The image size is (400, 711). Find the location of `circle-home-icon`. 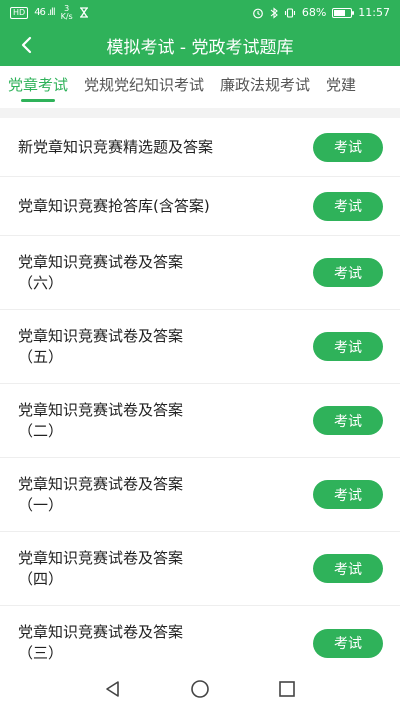

circle-home-icon is located at coordinates (200, 689).